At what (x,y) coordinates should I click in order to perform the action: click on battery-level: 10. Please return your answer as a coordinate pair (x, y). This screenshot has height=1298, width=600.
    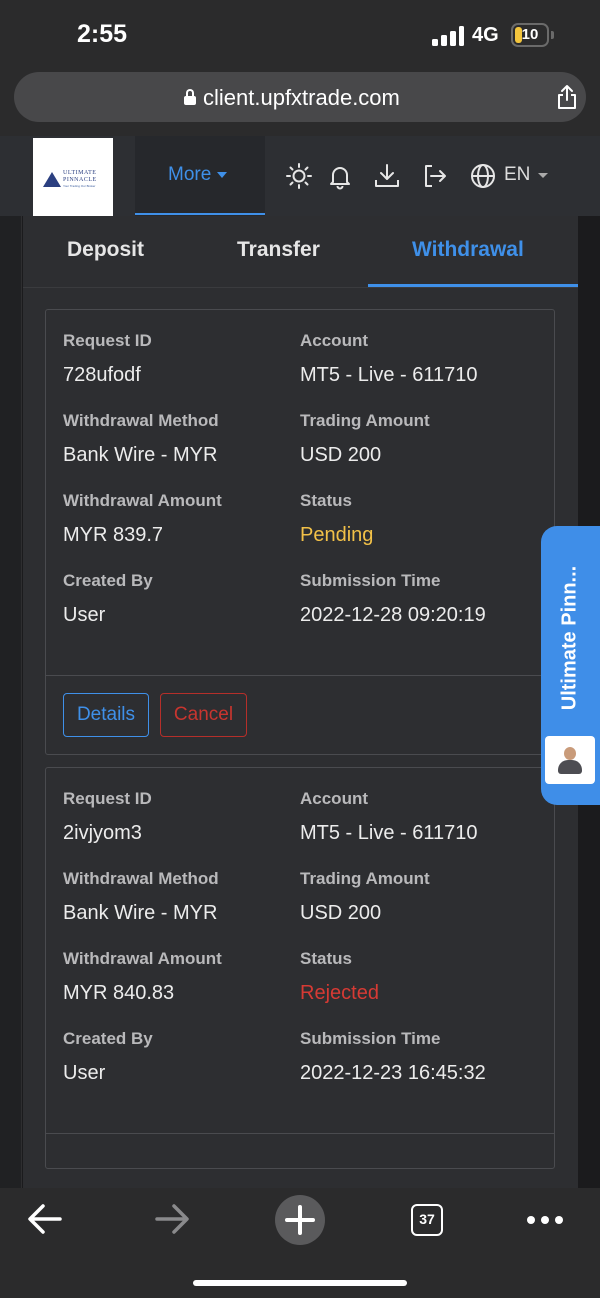
    Looking at the image, I should click on (530, 34).